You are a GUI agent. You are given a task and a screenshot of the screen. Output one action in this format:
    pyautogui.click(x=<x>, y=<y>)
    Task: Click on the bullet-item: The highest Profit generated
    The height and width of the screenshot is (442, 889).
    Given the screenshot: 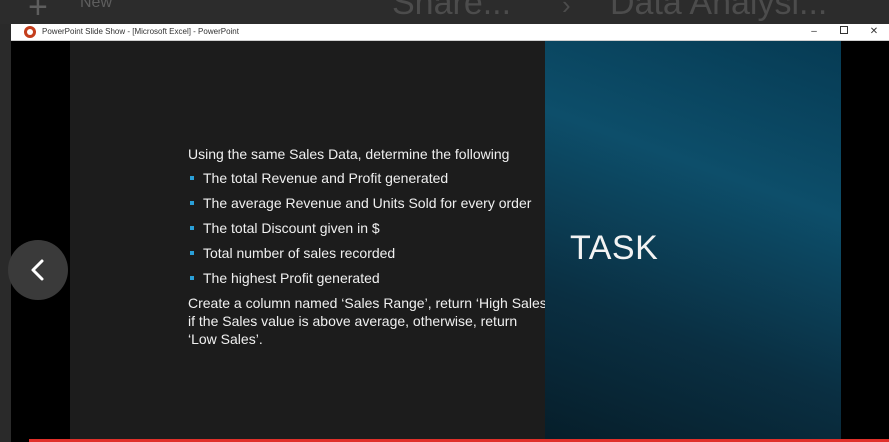 What is the action you would take?
    pyautogui.click(x=383, y=278)
    